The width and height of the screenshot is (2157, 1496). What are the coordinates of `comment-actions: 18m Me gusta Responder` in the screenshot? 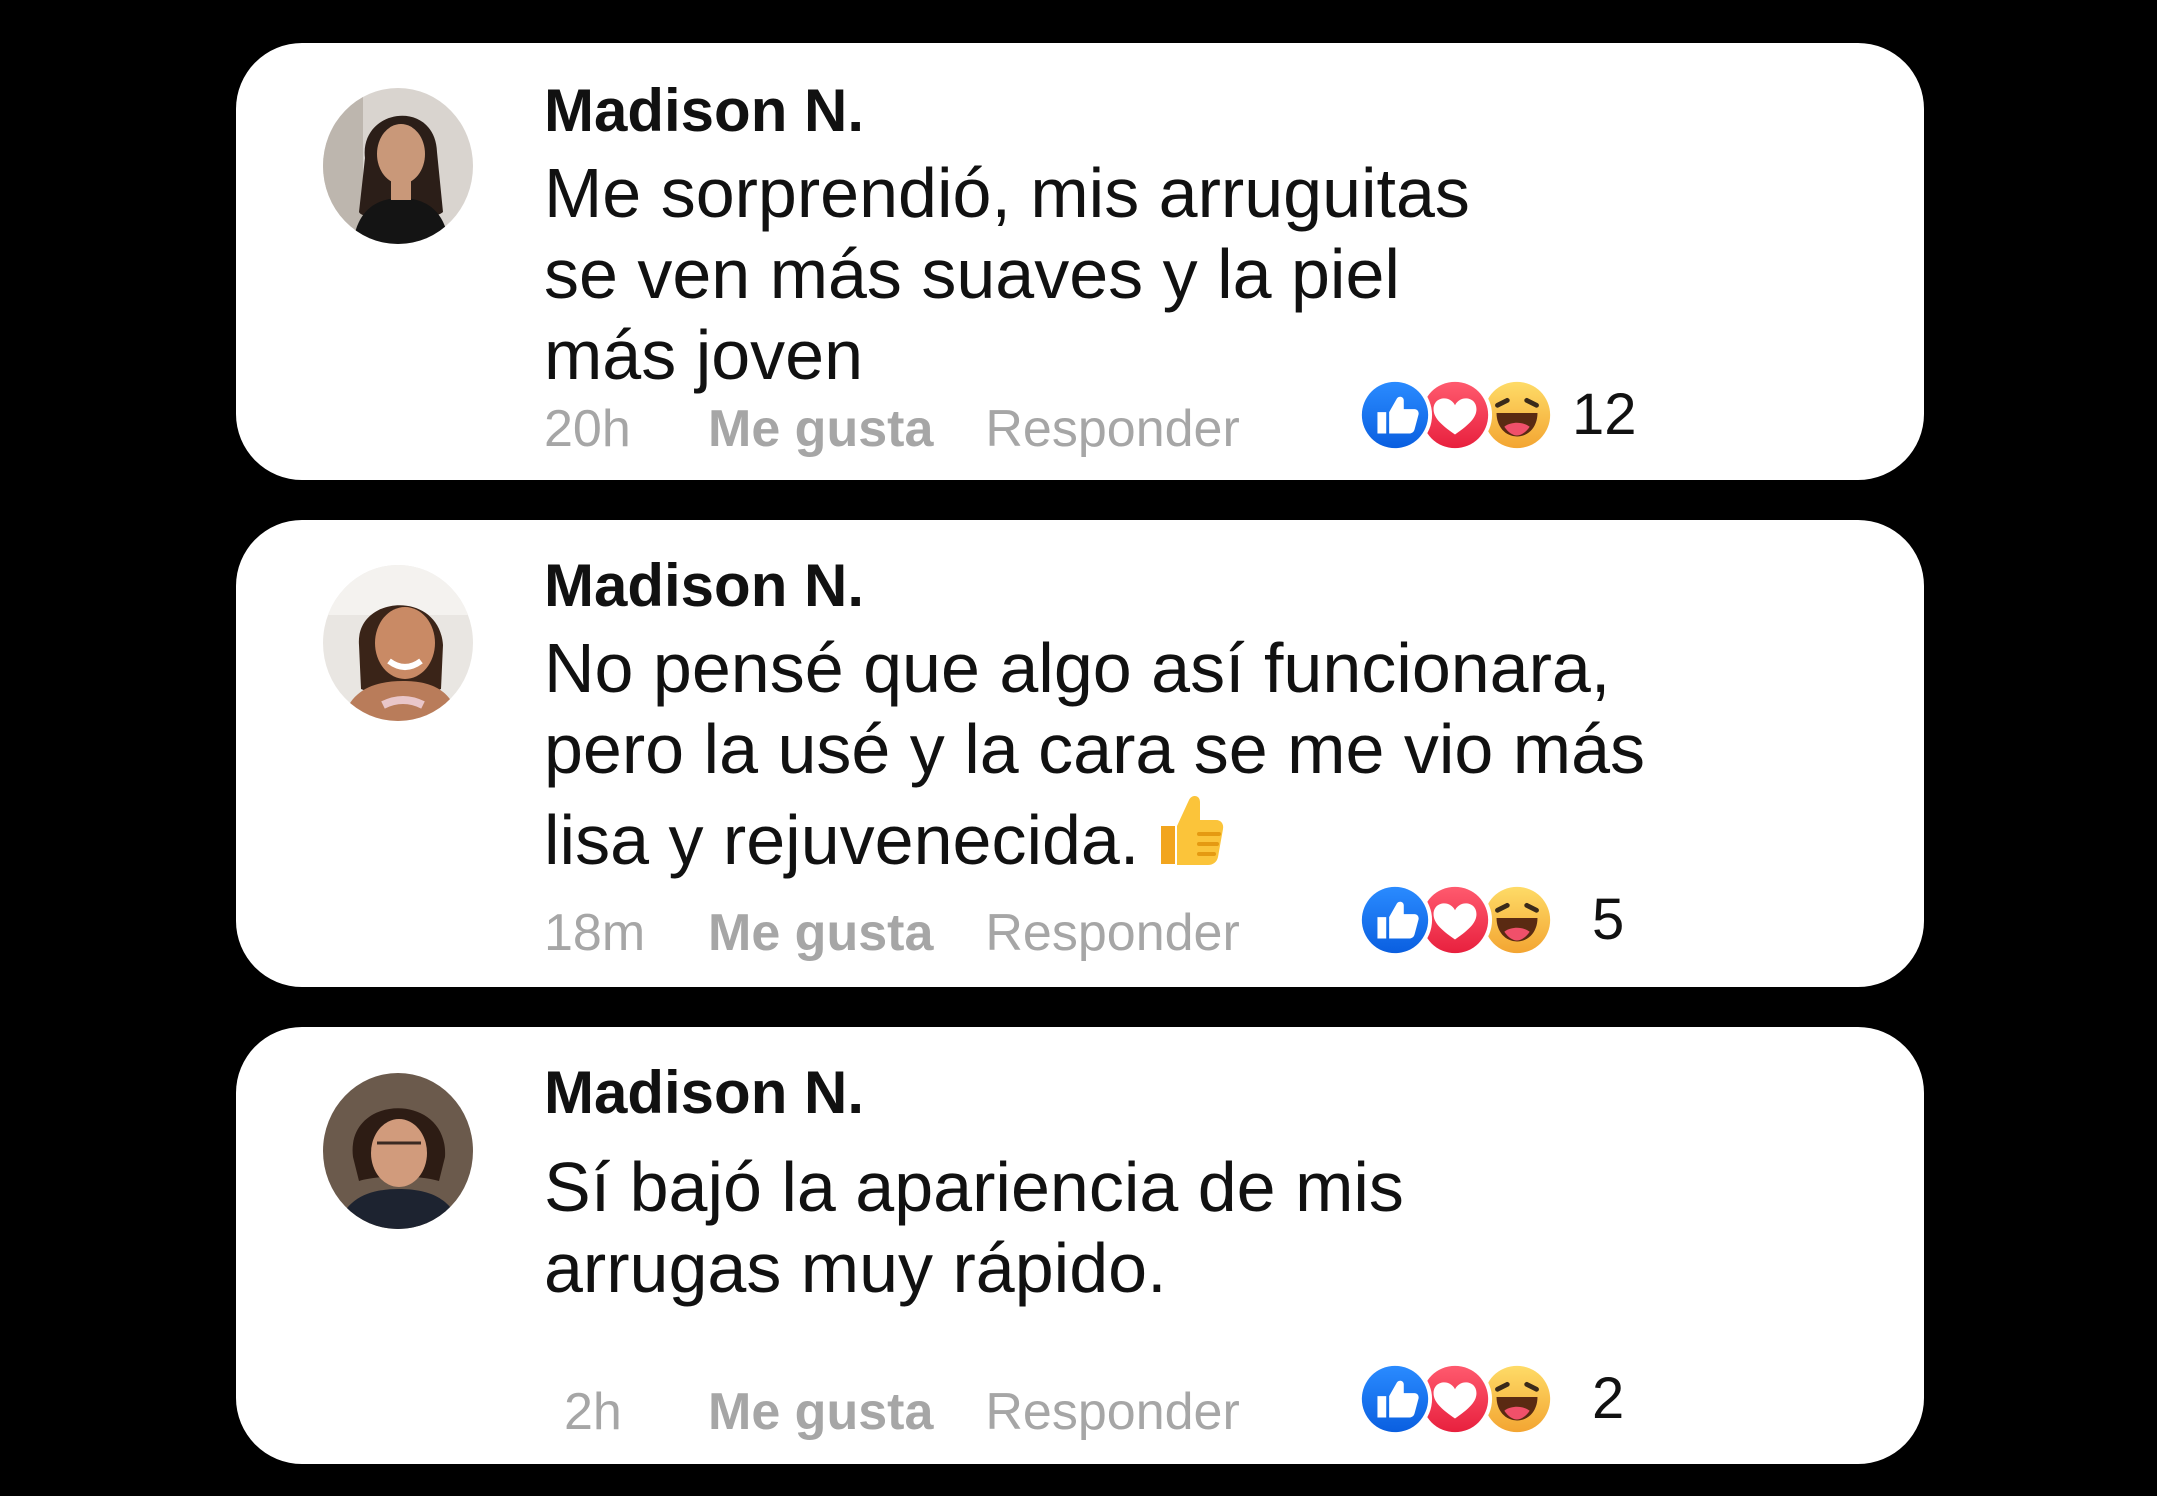 It's located at (892, 933).